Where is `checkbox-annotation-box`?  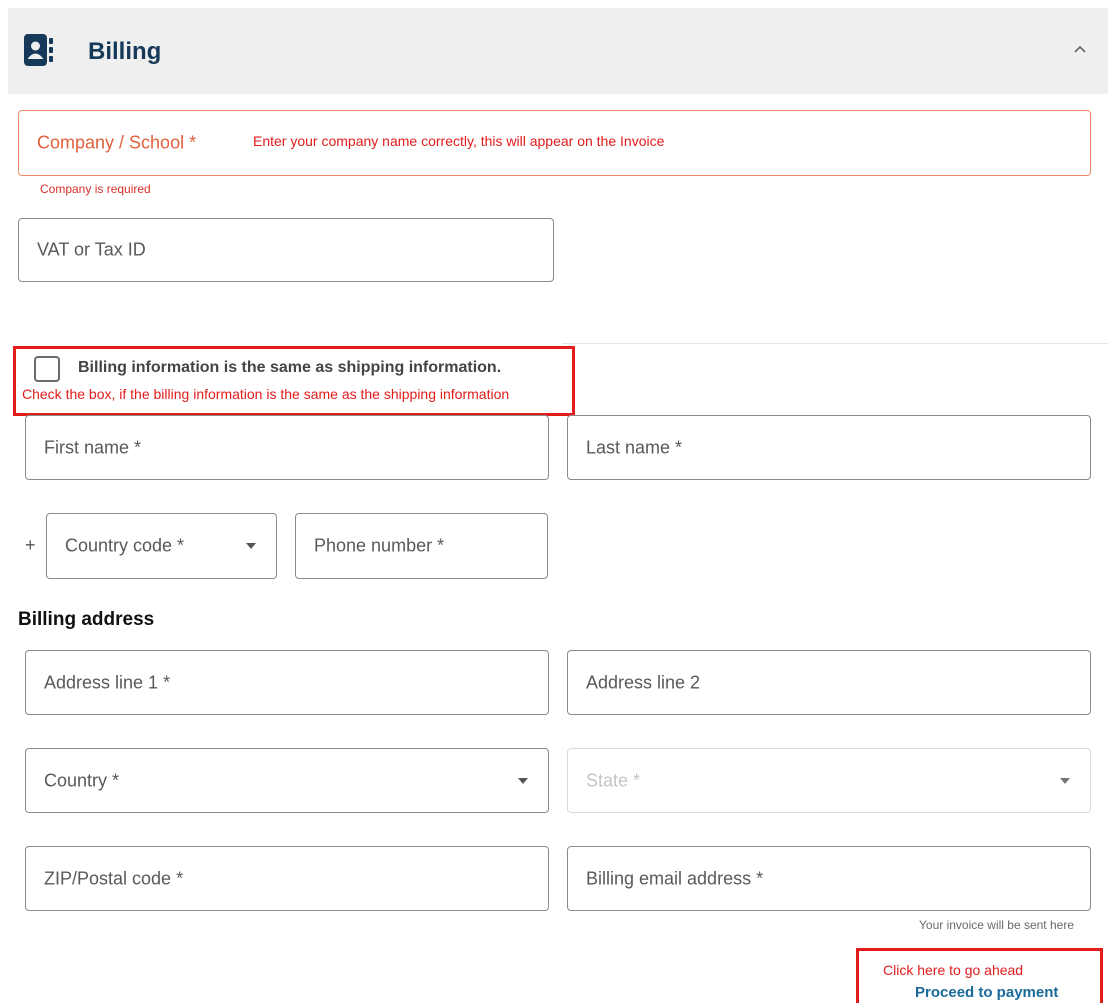
checkbox-annotation-box is located at coordinates (294, 381).